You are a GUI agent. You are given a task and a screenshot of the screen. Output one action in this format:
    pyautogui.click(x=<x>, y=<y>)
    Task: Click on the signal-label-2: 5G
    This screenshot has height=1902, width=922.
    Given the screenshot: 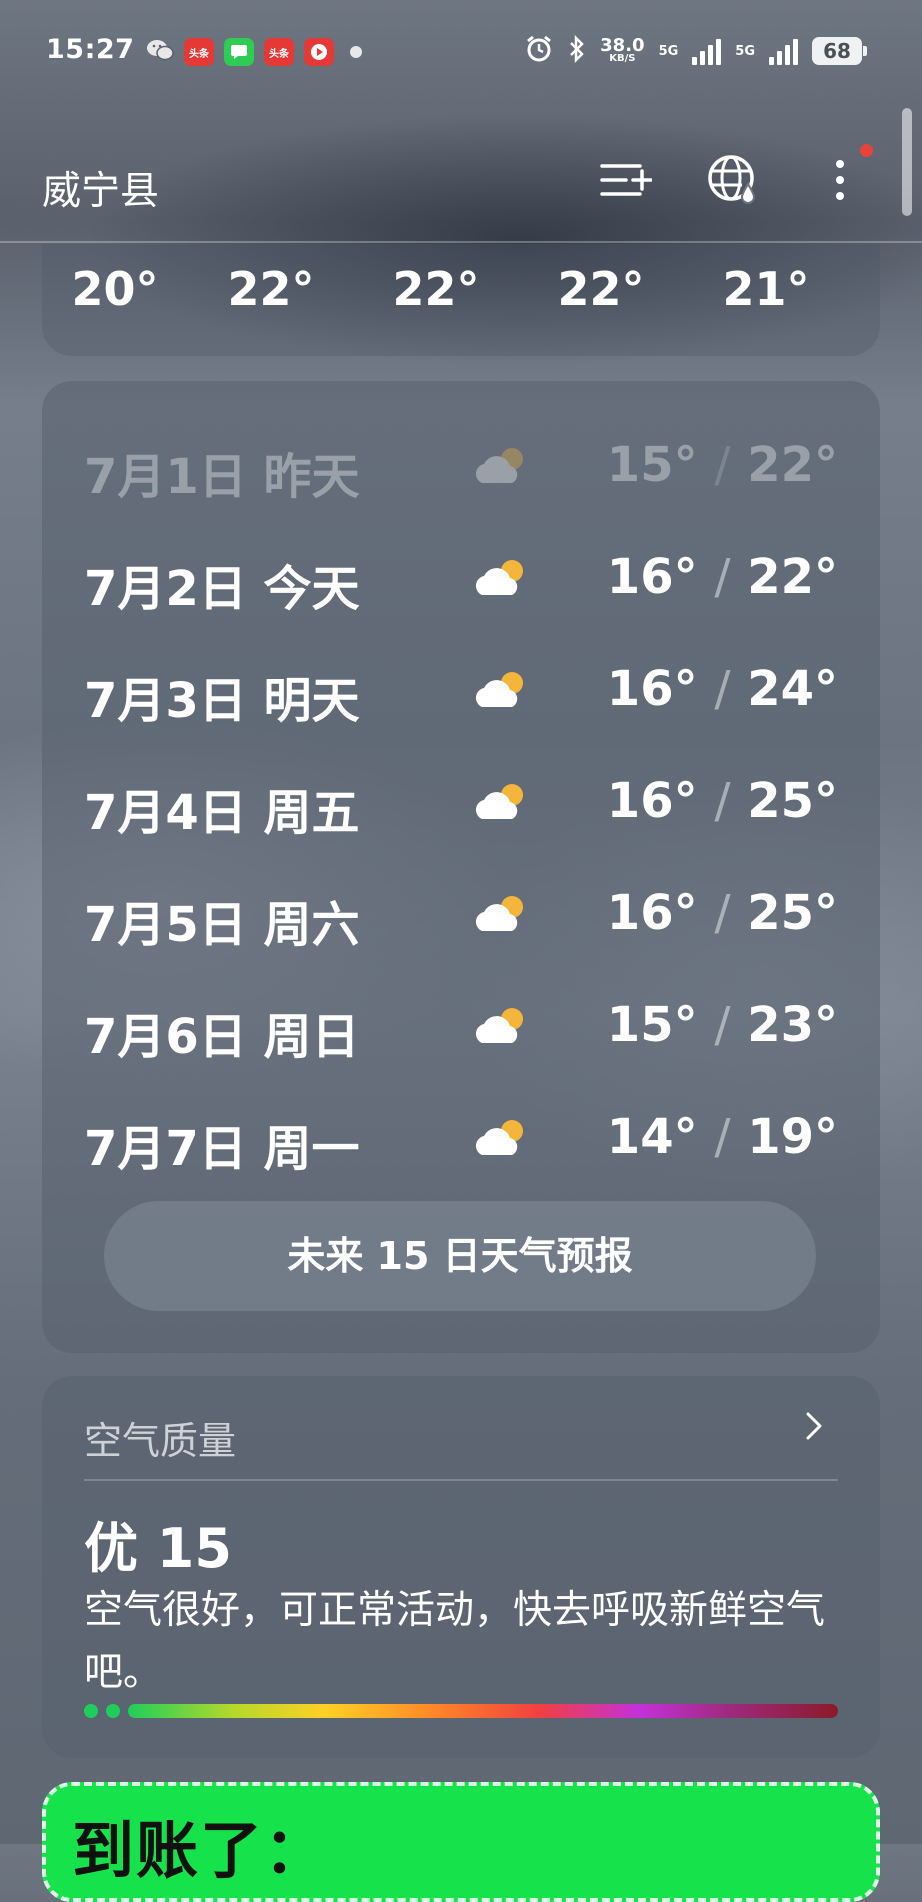 What is the action you would take?
    pyautogui.click(x=745, y=51)
    